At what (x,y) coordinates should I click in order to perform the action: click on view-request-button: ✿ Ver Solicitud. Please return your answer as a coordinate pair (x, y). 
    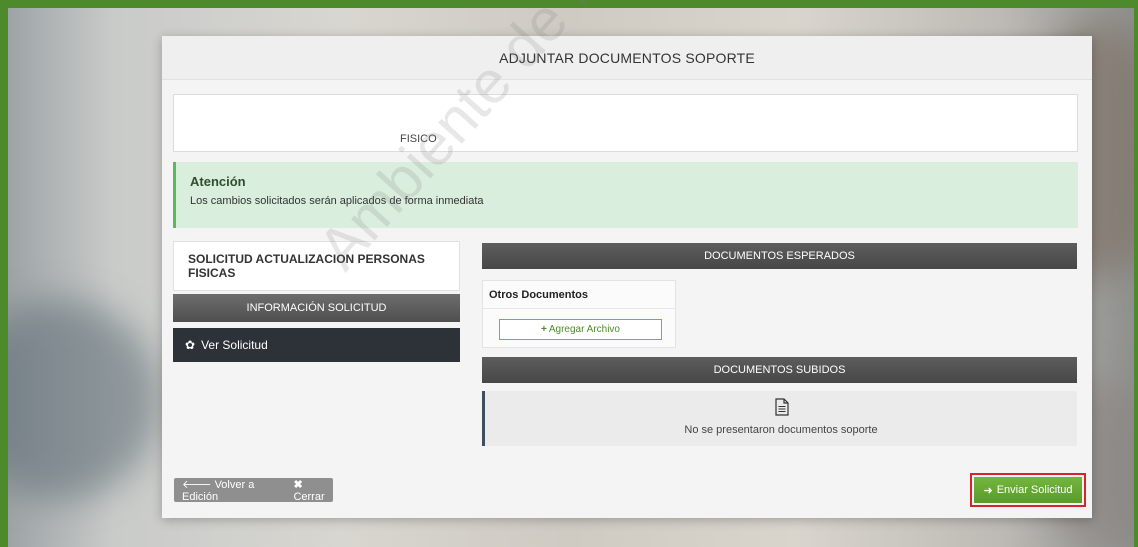
    Looking at the image, I should click on (316, 345).